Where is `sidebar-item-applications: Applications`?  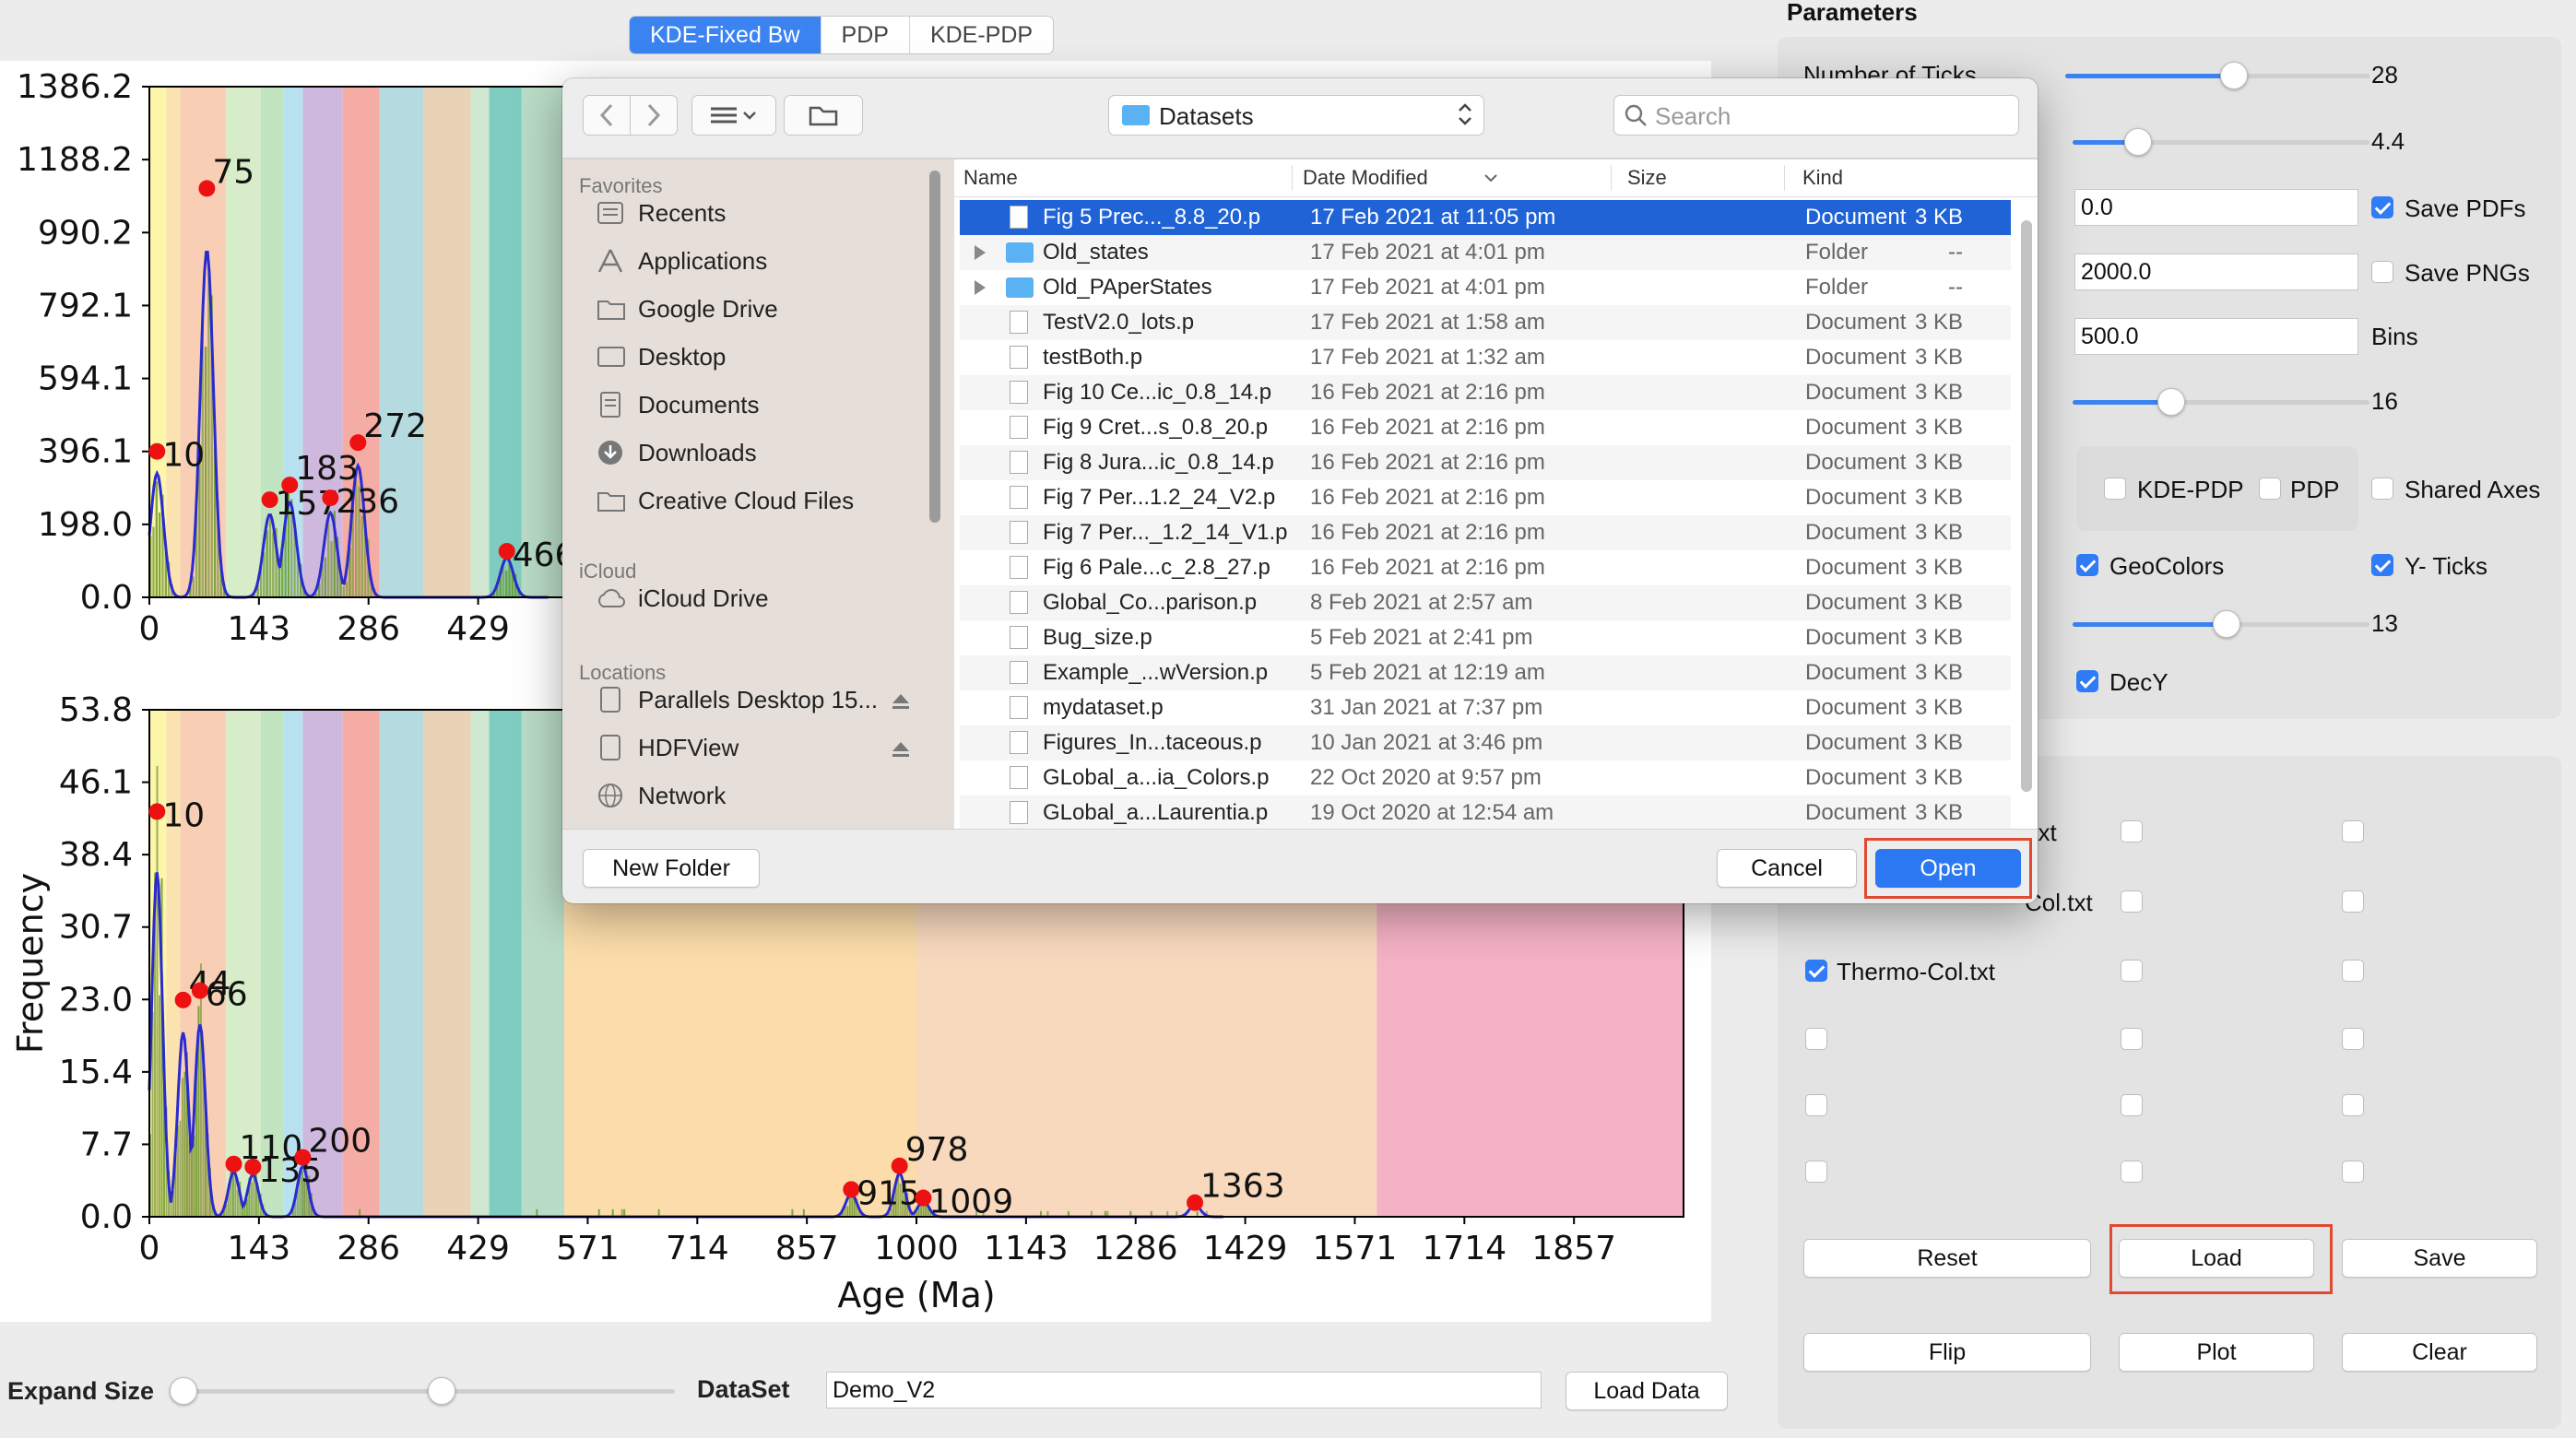 sidebar-item-applications: Applications is located at coordinates (681, 261).